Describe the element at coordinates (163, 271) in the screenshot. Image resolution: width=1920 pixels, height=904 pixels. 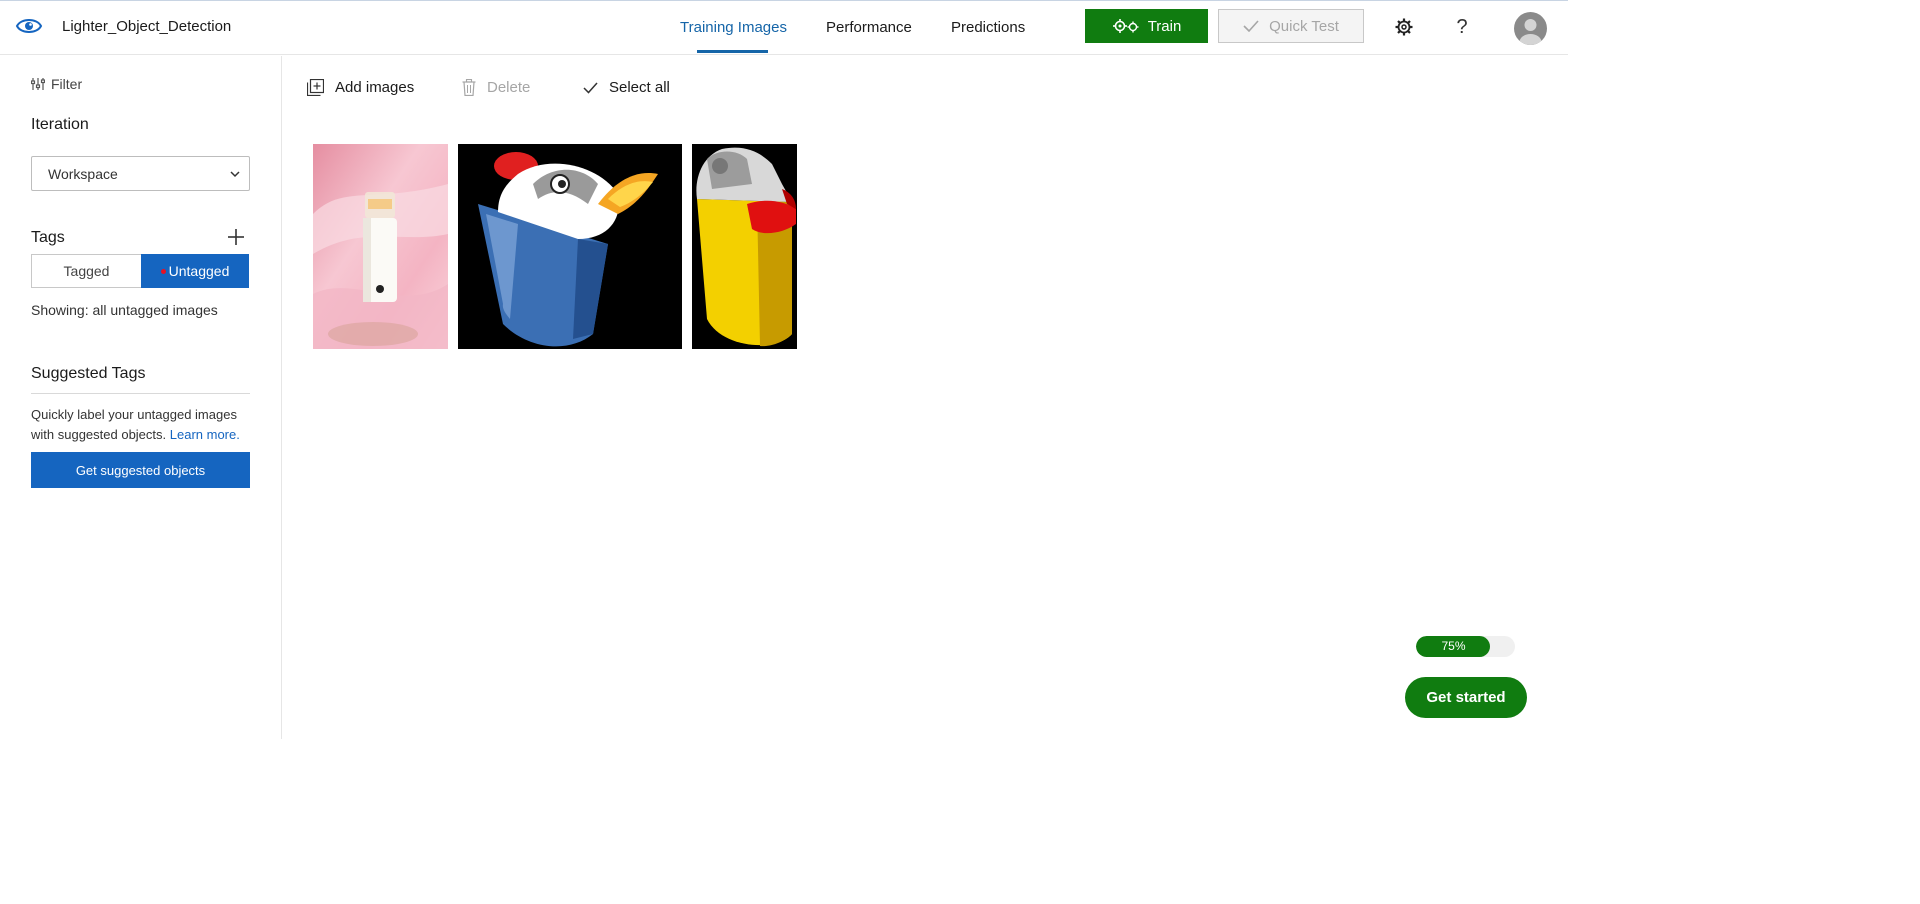
I see `untagged-dot-icon` at that location.